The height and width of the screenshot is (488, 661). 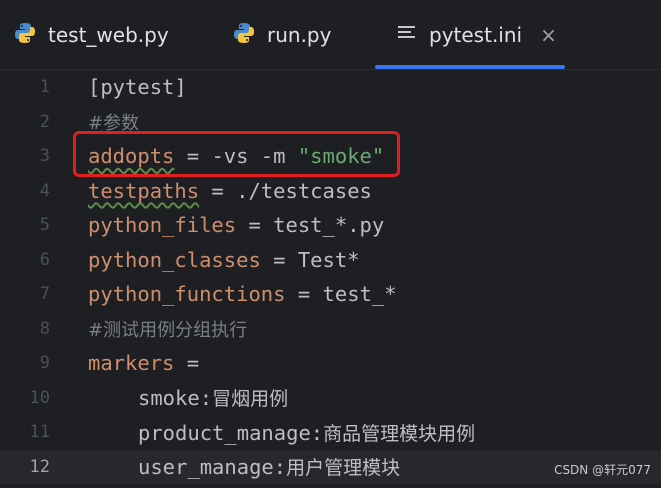 What do you see at coordinates (330, 363) in the screenshot?
I see `code-line: 9 markers =` at bounding box center [330, 363].